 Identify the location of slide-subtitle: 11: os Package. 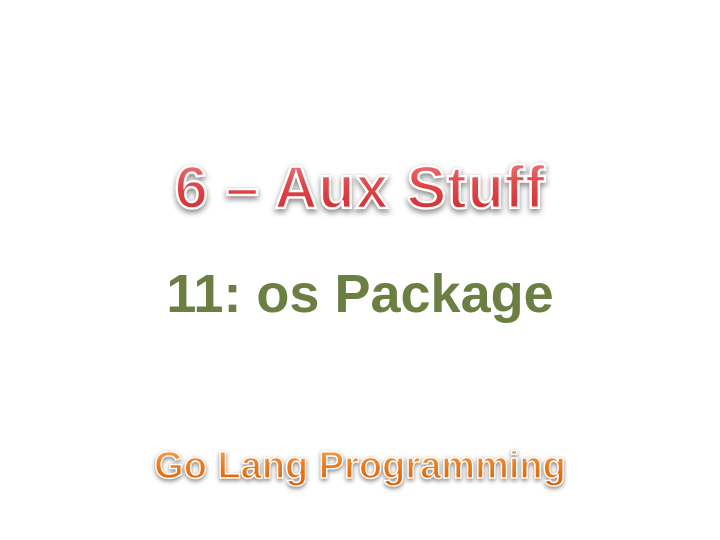
(360, 294).